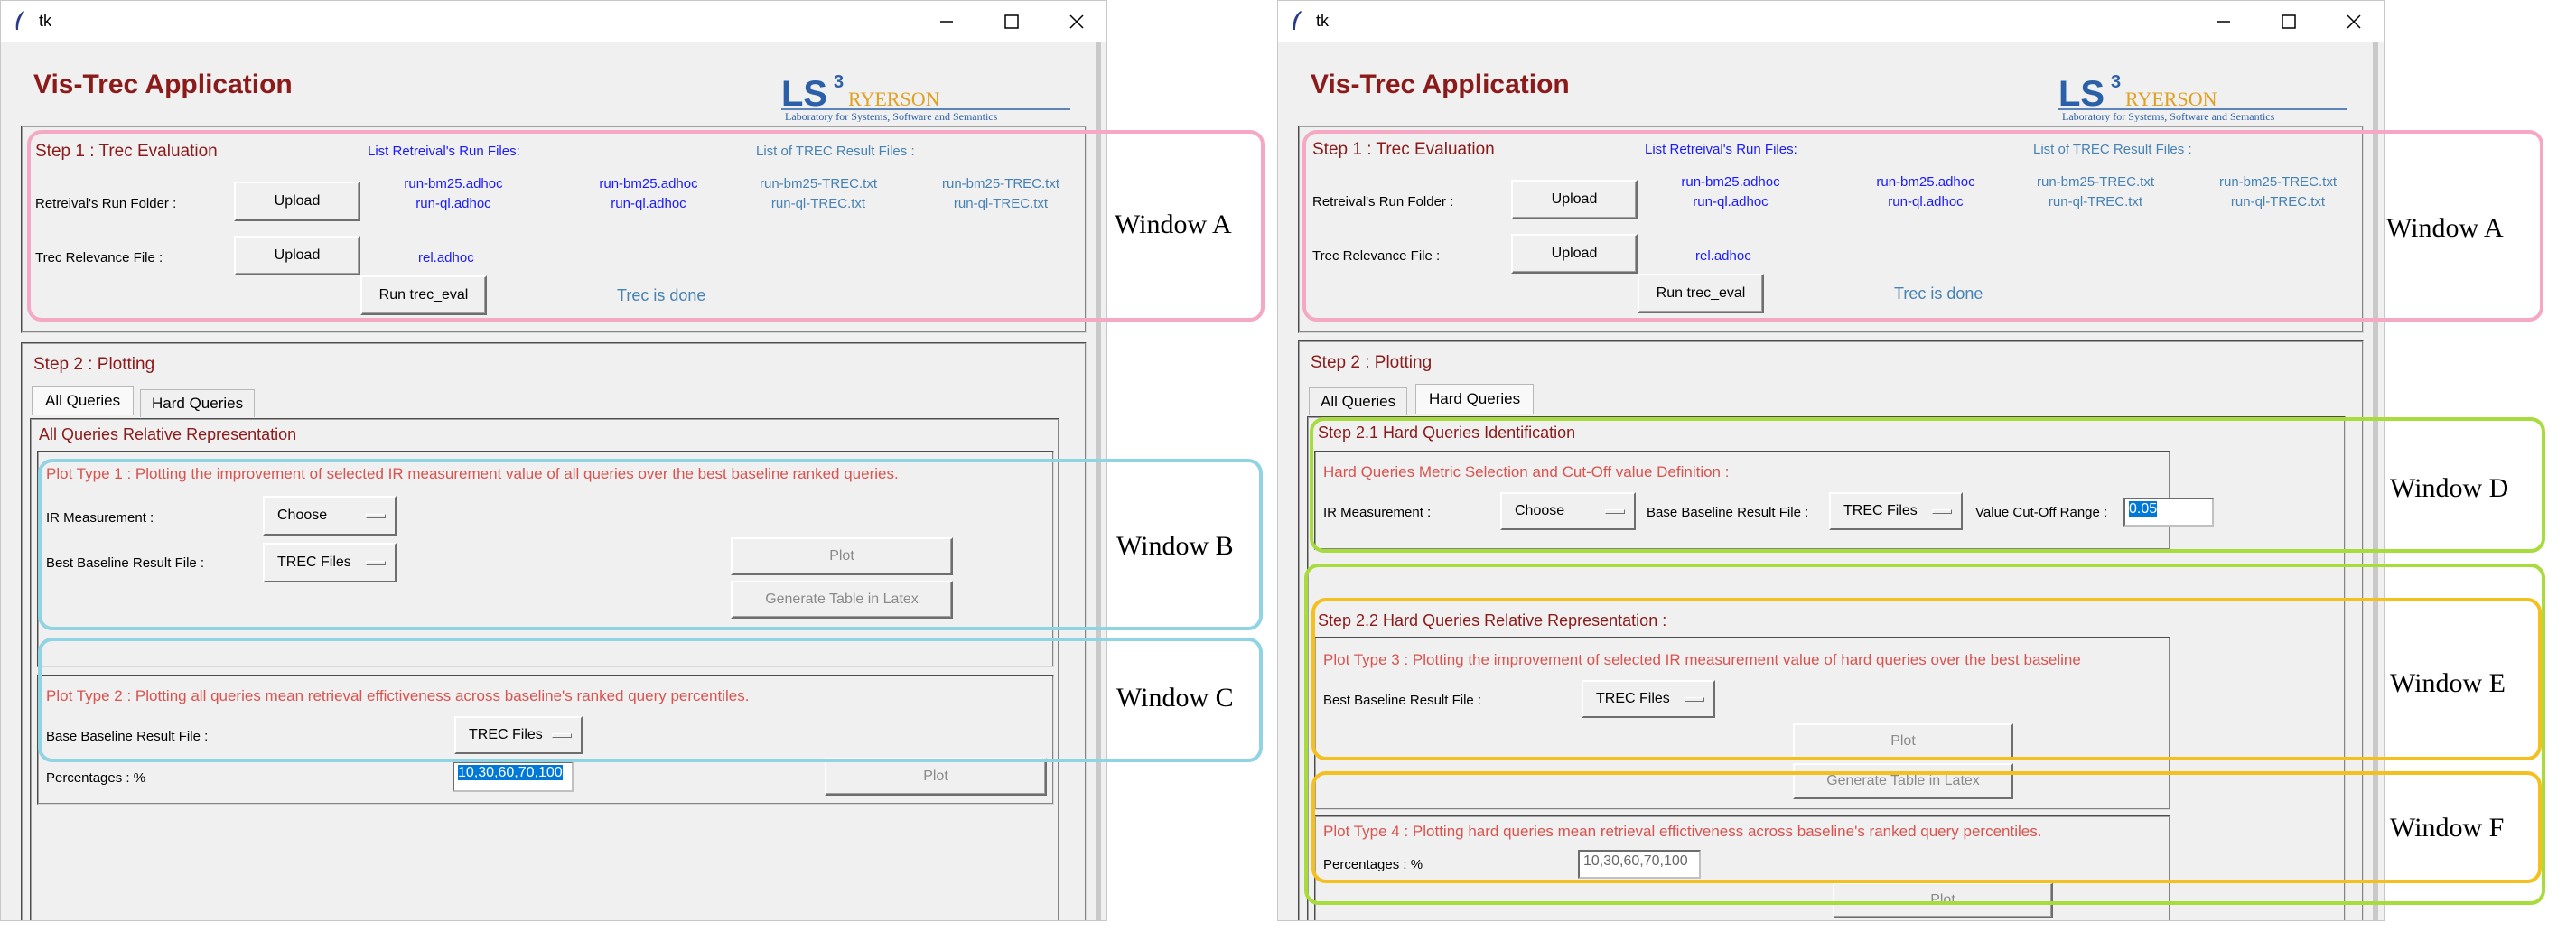  Describe the element at coordinates (1926, 827) in the screenshot. I see `window-f-highlight` at that location.